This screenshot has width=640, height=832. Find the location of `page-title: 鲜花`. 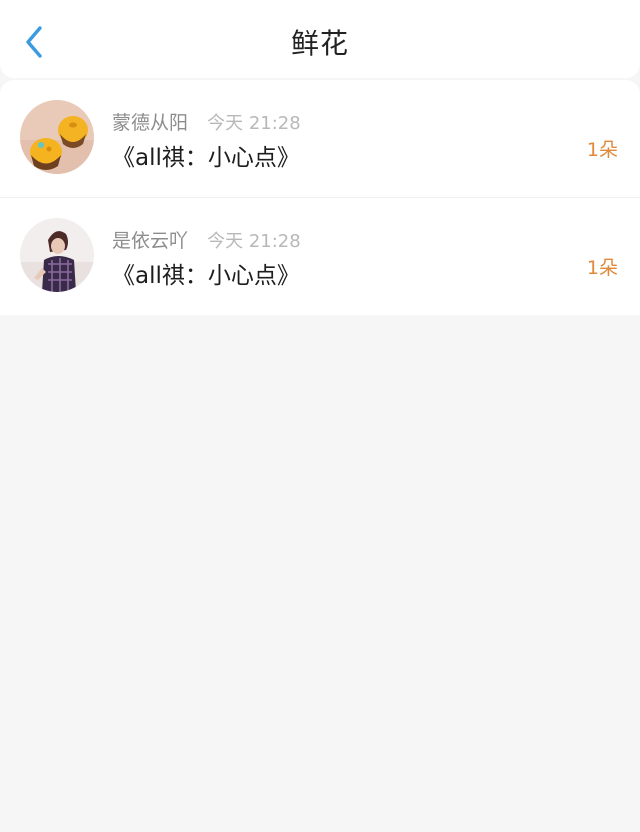

page-title: 鲜花 is located at coordinates (319, 43).